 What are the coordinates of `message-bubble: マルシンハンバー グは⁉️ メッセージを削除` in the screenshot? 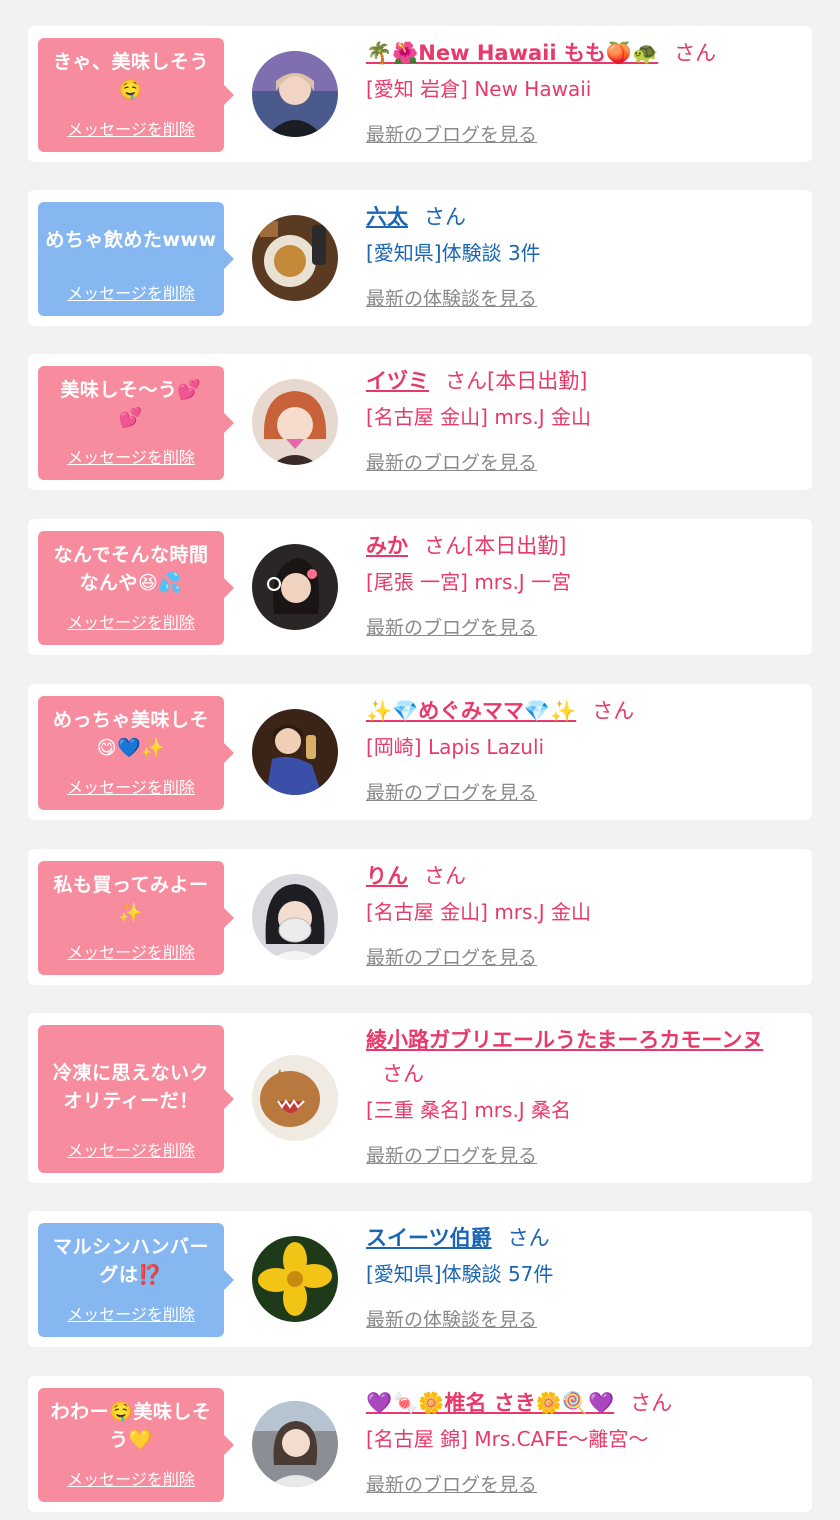 It's located at (136, 1280).